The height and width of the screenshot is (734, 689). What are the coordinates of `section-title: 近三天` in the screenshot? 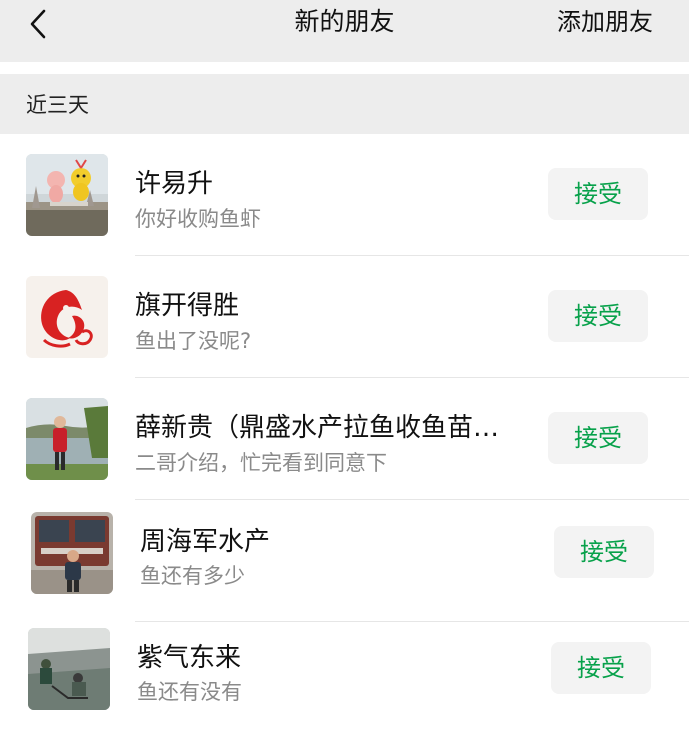 It's located at (57, 105).